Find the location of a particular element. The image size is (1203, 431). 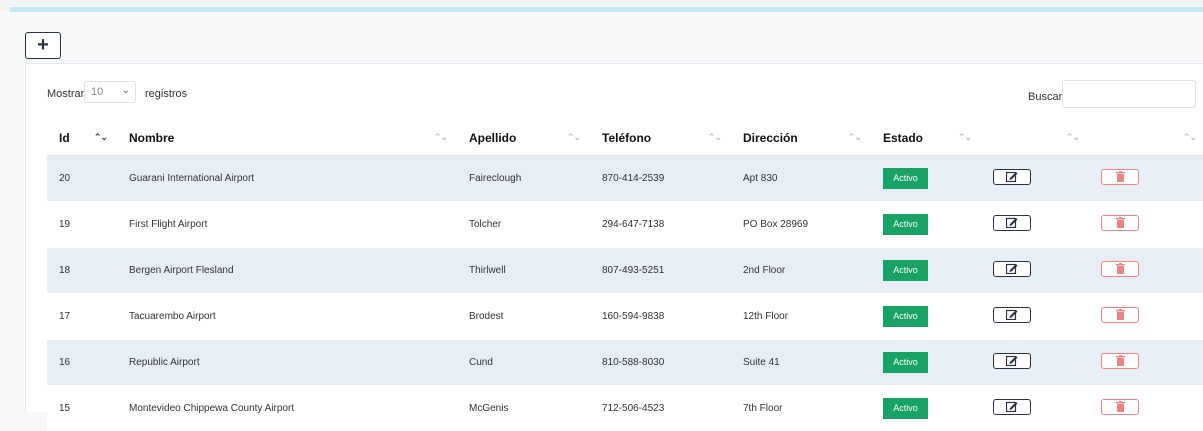

column-header-delete: ⌃⌄ is located at coordinates (1146, 138).